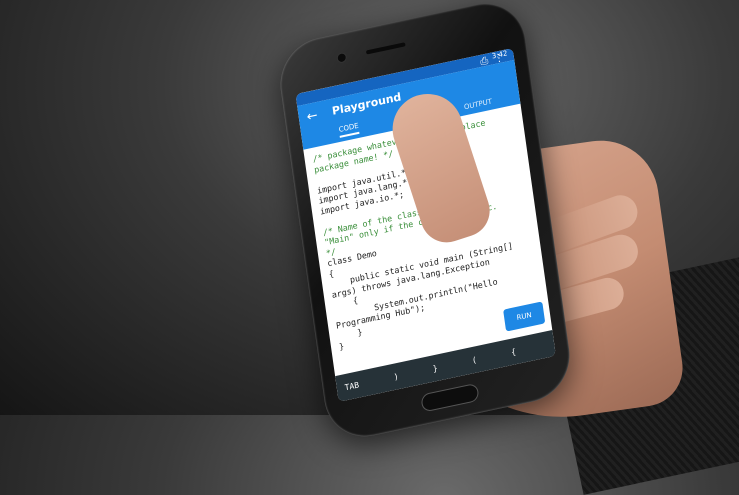 The height and width of the screenshot is (495, 739). What do you see at coordinates (349, 129) in the screenshot?
I see `tab-code: CODE` at bounding box center [349, 129].